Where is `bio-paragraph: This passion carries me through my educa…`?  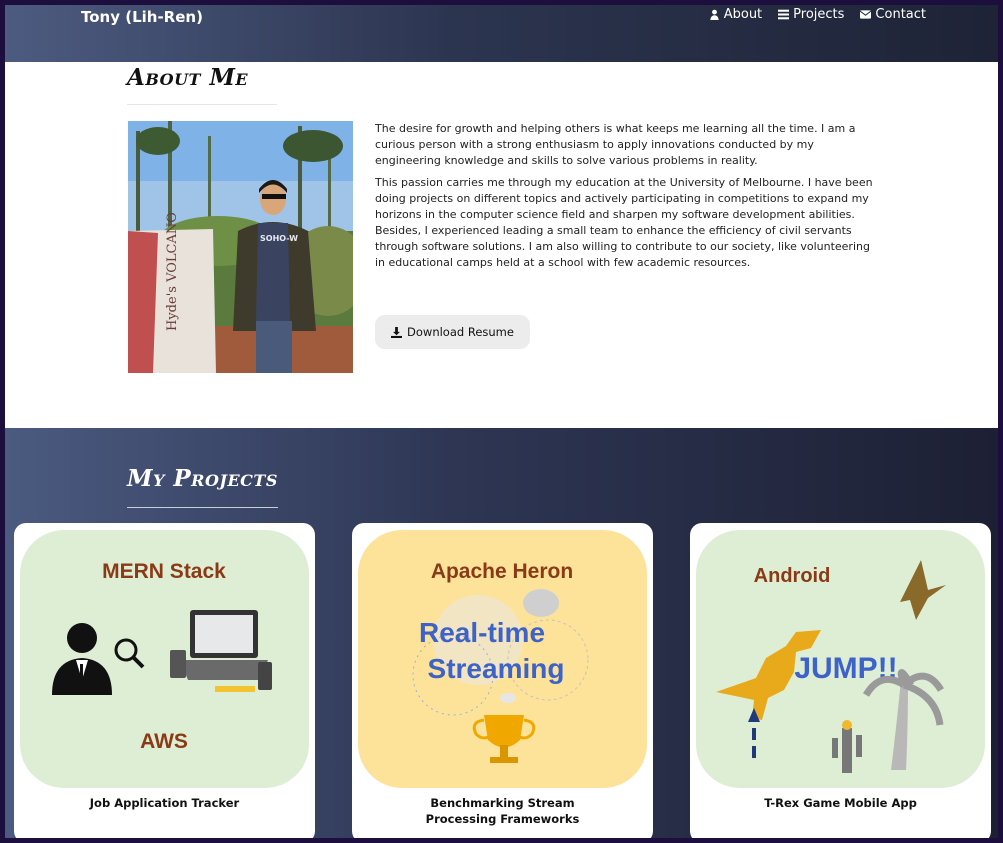 bio-paragraph: This passion carries me through my educa… is located at coordinates (624, 222).